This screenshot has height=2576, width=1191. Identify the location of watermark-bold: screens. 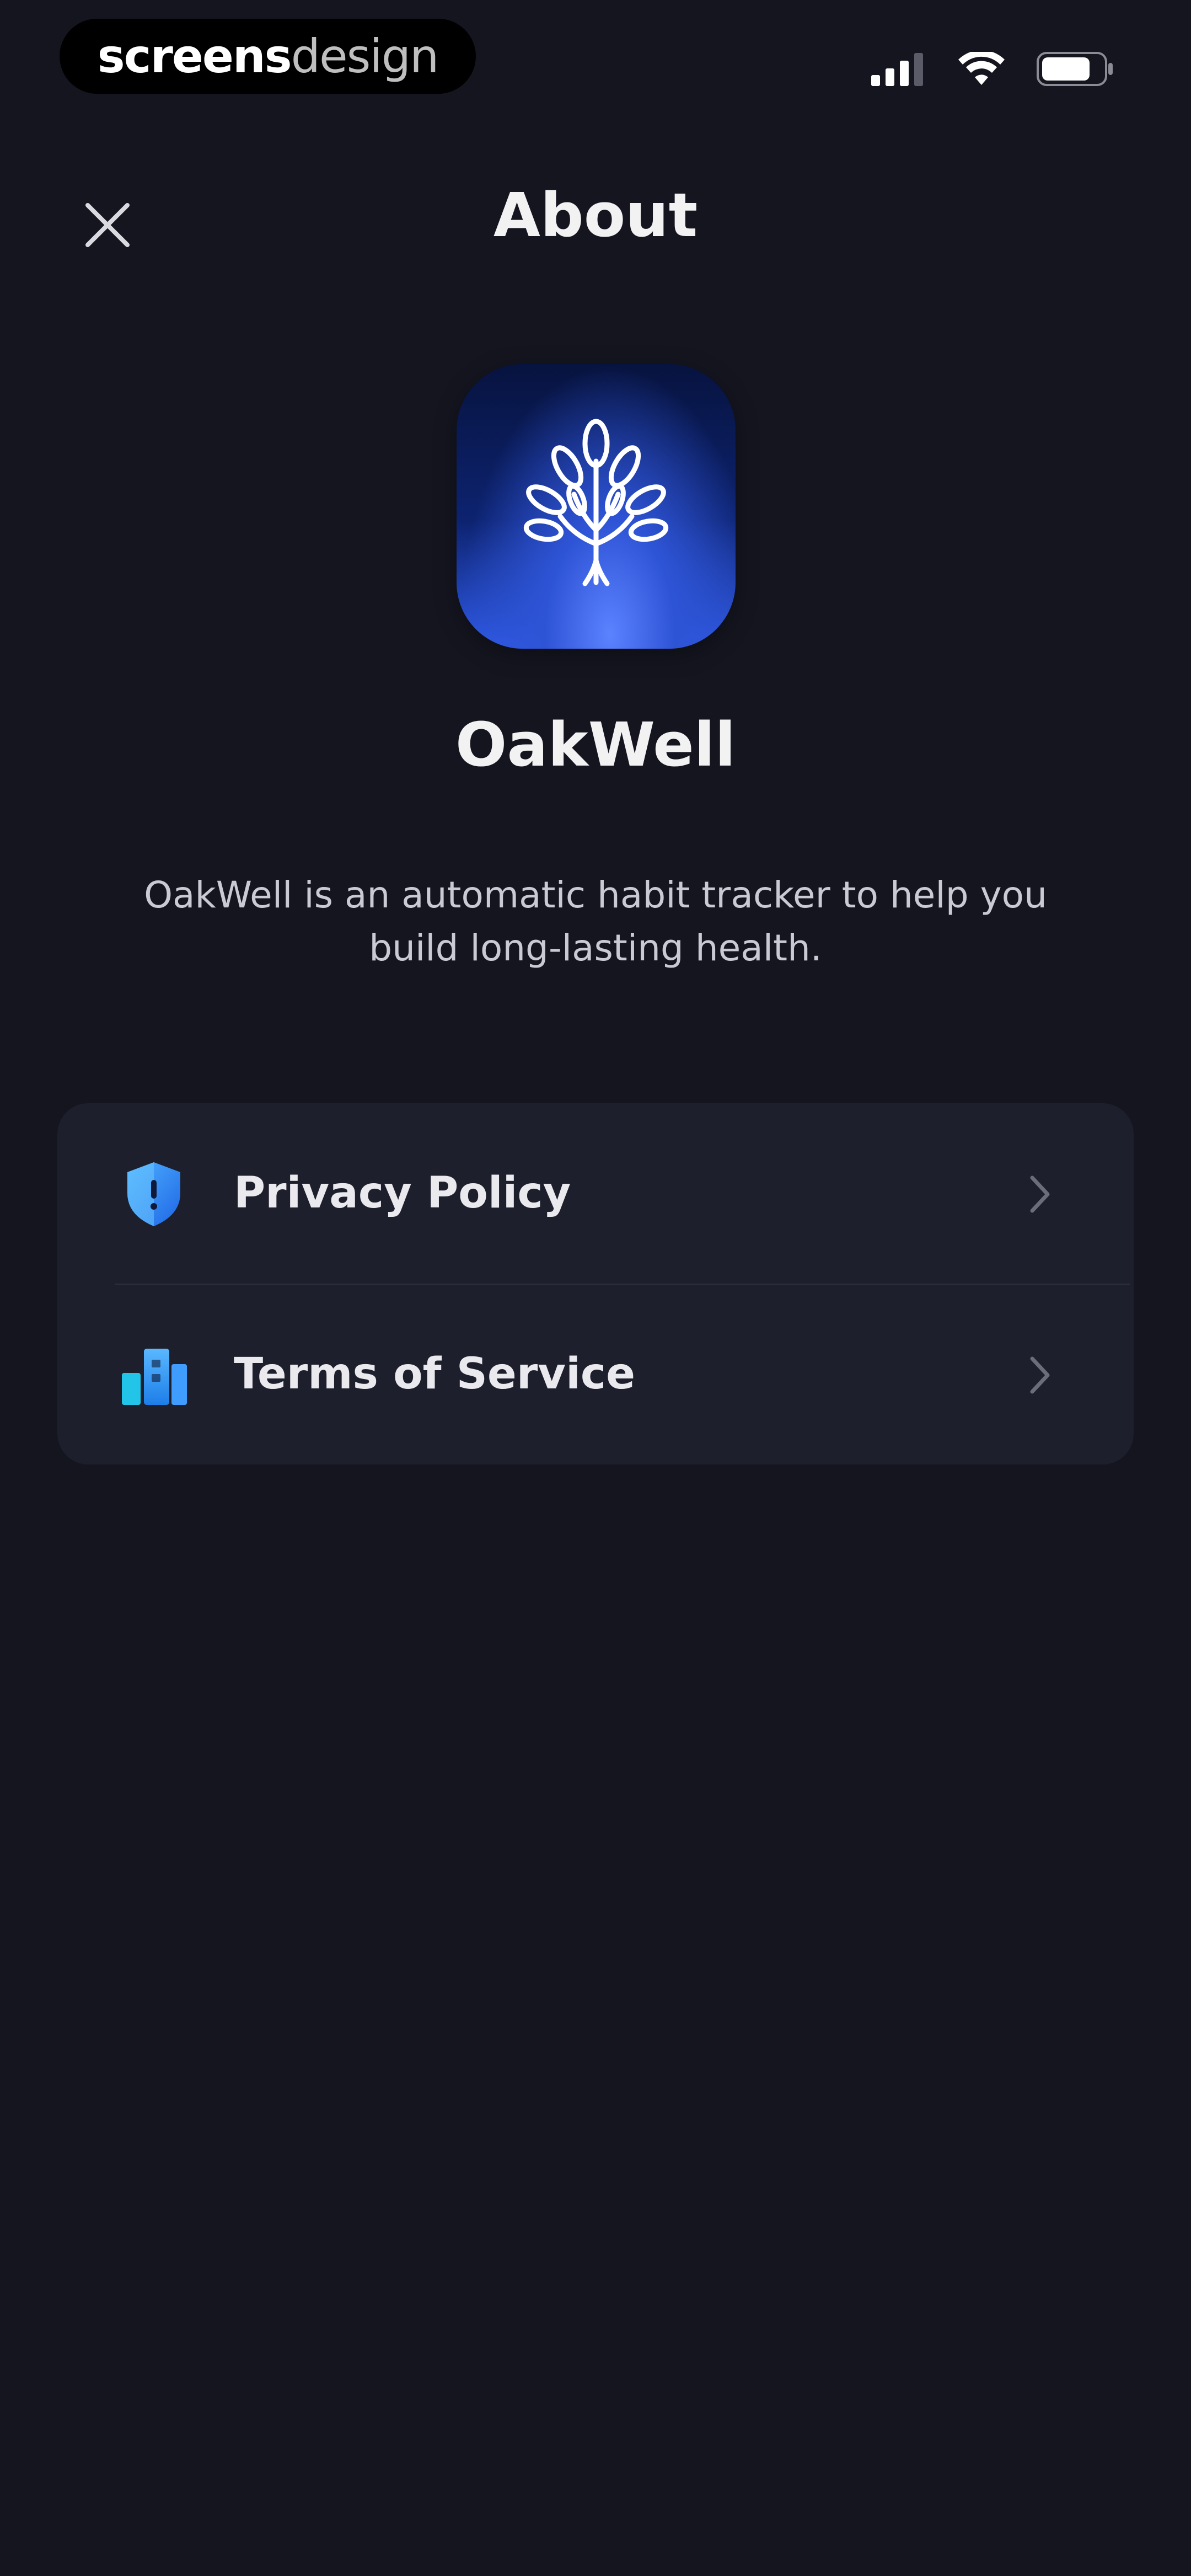
(195, 56).